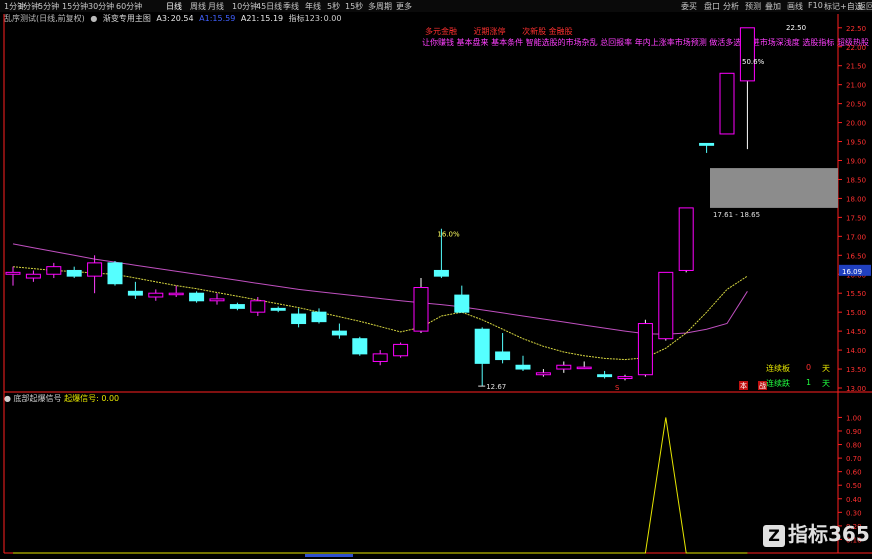 The image size is (872, 559). What do you see at coordinates (852, 272) in the screenshot?
I see `last-price-label: 16.09` at bounding box center [852, 272].